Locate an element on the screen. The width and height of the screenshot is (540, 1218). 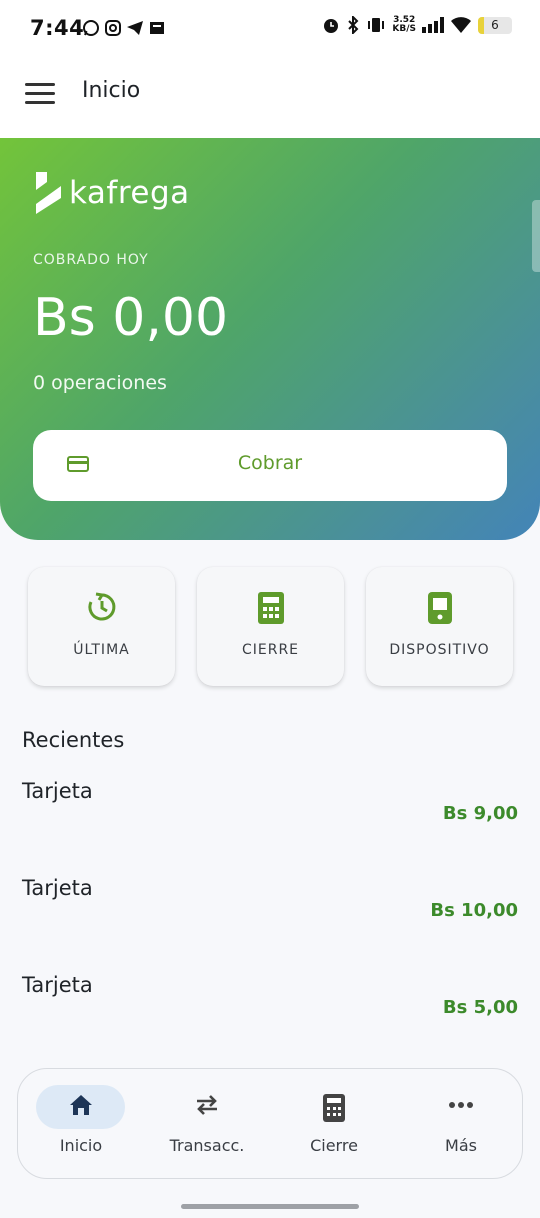
status-bar: 7:44 3.52 KB/S 6 is located at coordinates (270, 29).